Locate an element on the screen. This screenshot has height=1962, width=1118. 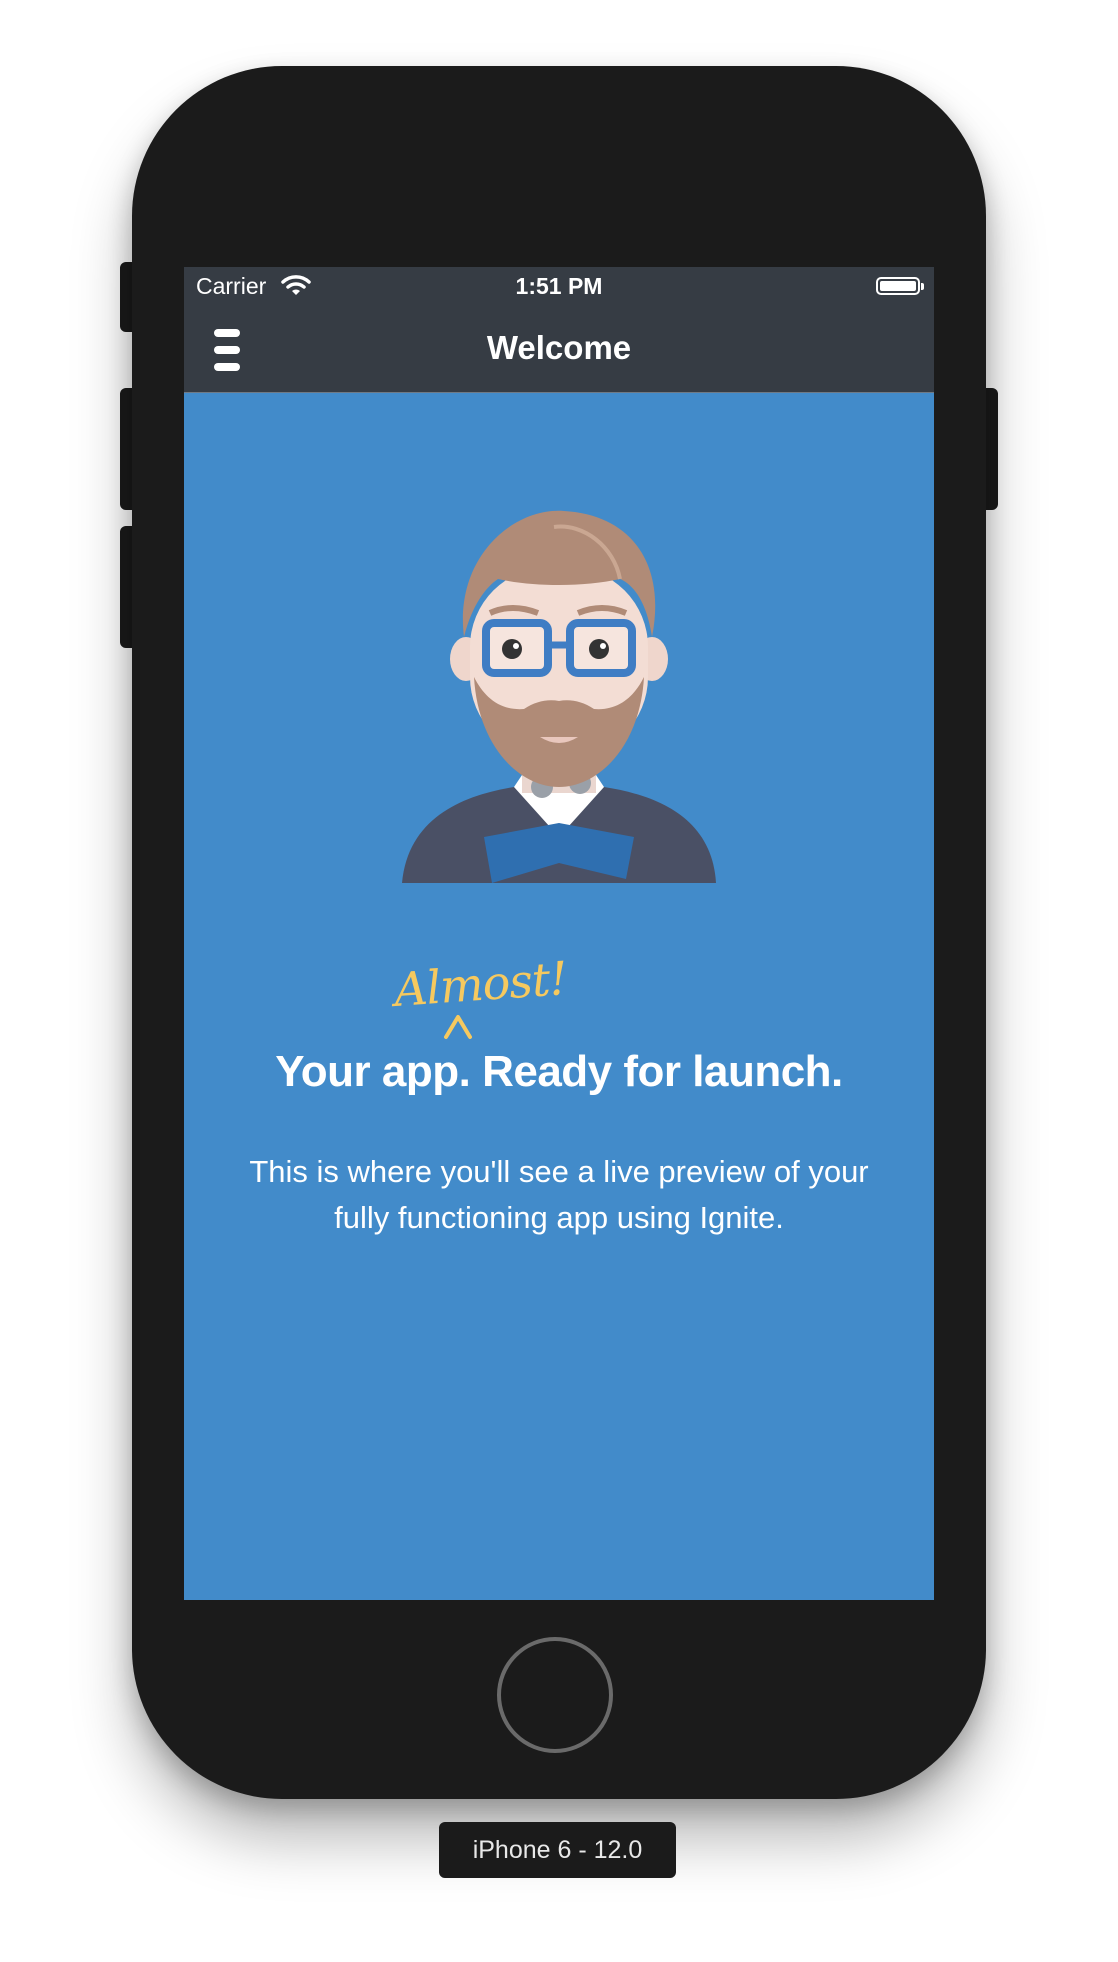
almost-annotation: Almost! is located at coordinates (480, 984).